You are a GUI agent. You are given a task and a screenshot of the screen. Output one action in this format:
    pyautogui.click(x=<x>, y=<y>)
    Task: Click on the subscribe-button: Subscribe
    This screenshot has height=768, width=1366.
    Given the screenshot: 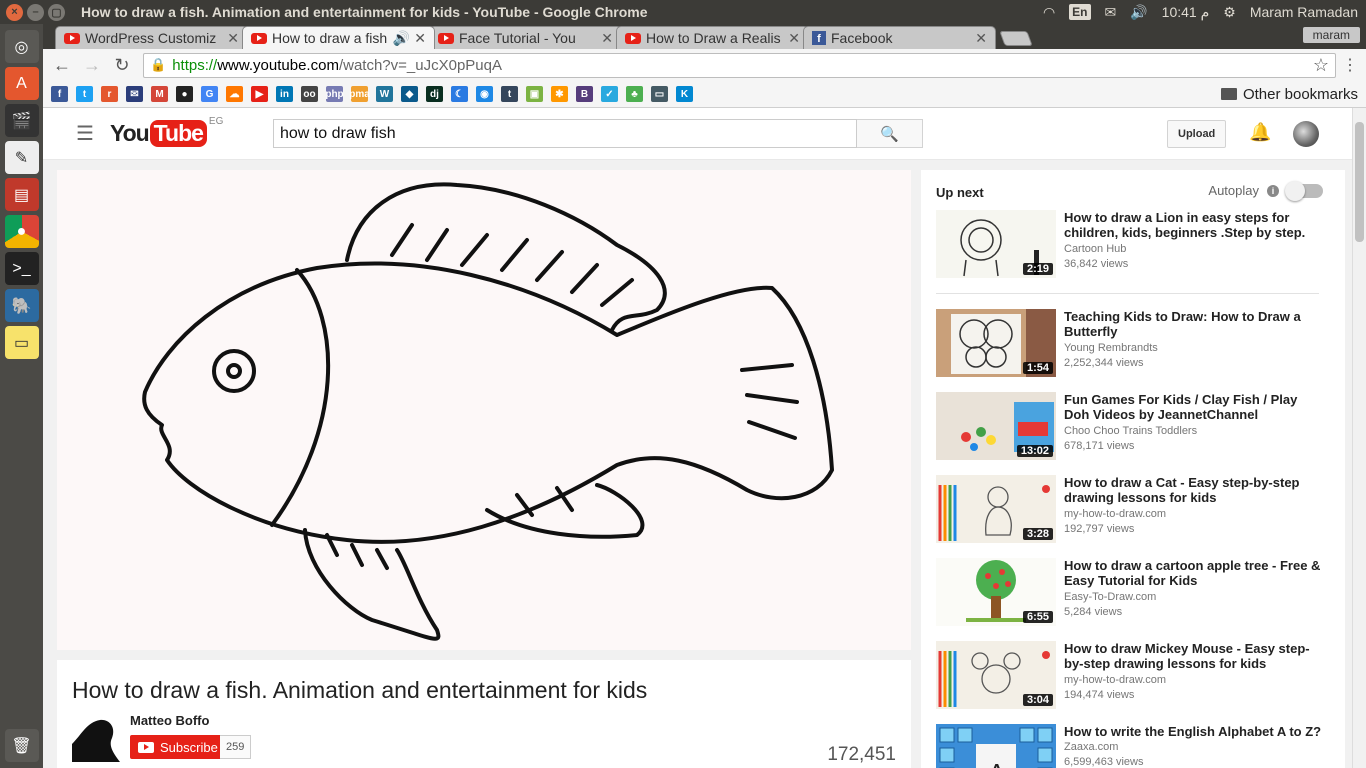 What is the action you would take?
    pyautogui.click(x=178, y=747)
    